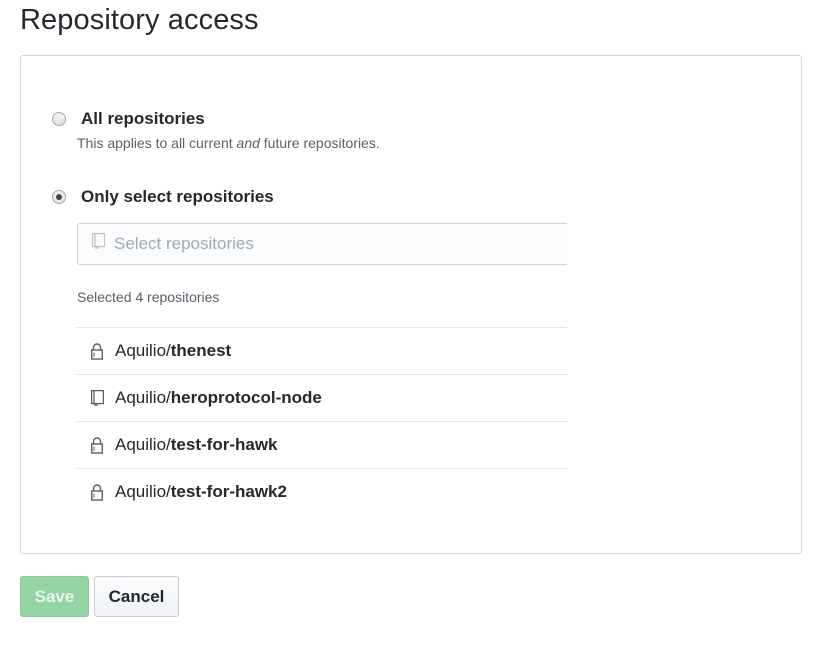 The width and height of the screenshot is (814, 651). I want to click on select-repositories-placeholder: Select repositories, so click(184, 243).